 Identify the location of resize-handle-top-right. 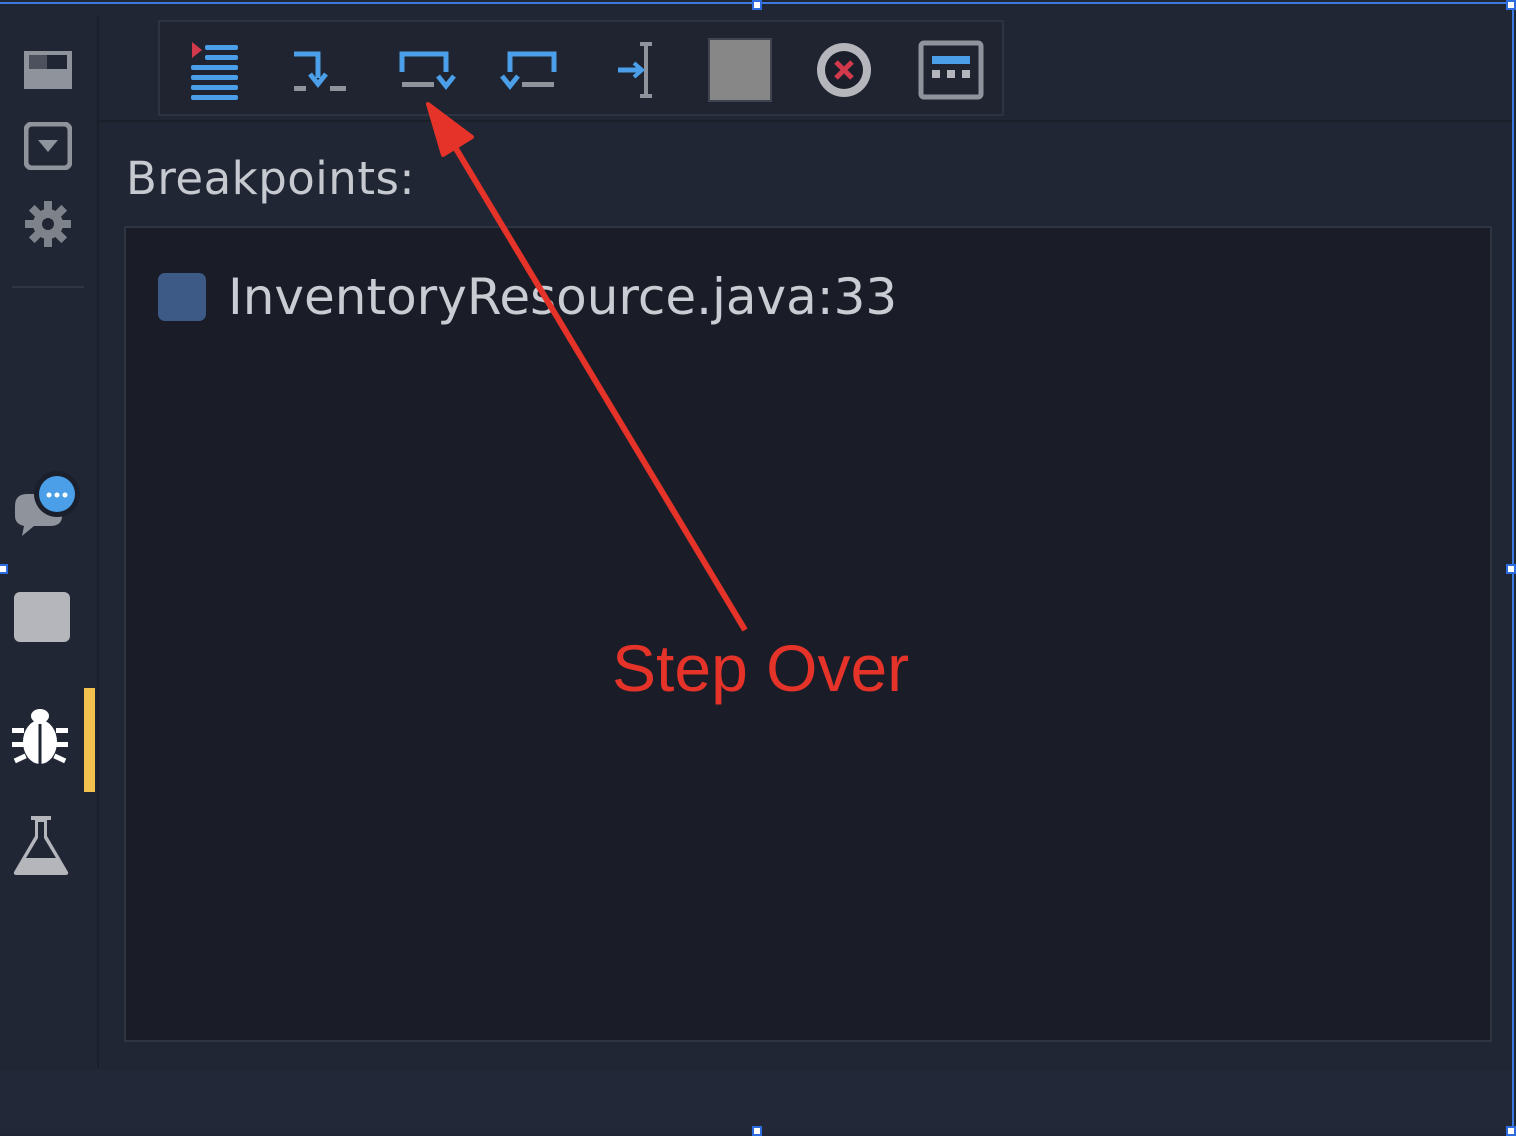
(1511, 5).